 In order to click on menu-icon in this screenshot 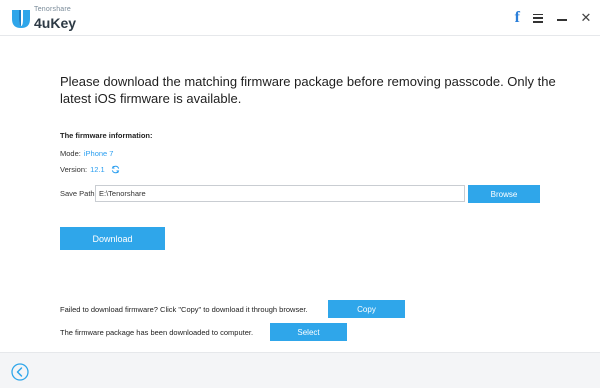, I will do `click(538, 18)`.